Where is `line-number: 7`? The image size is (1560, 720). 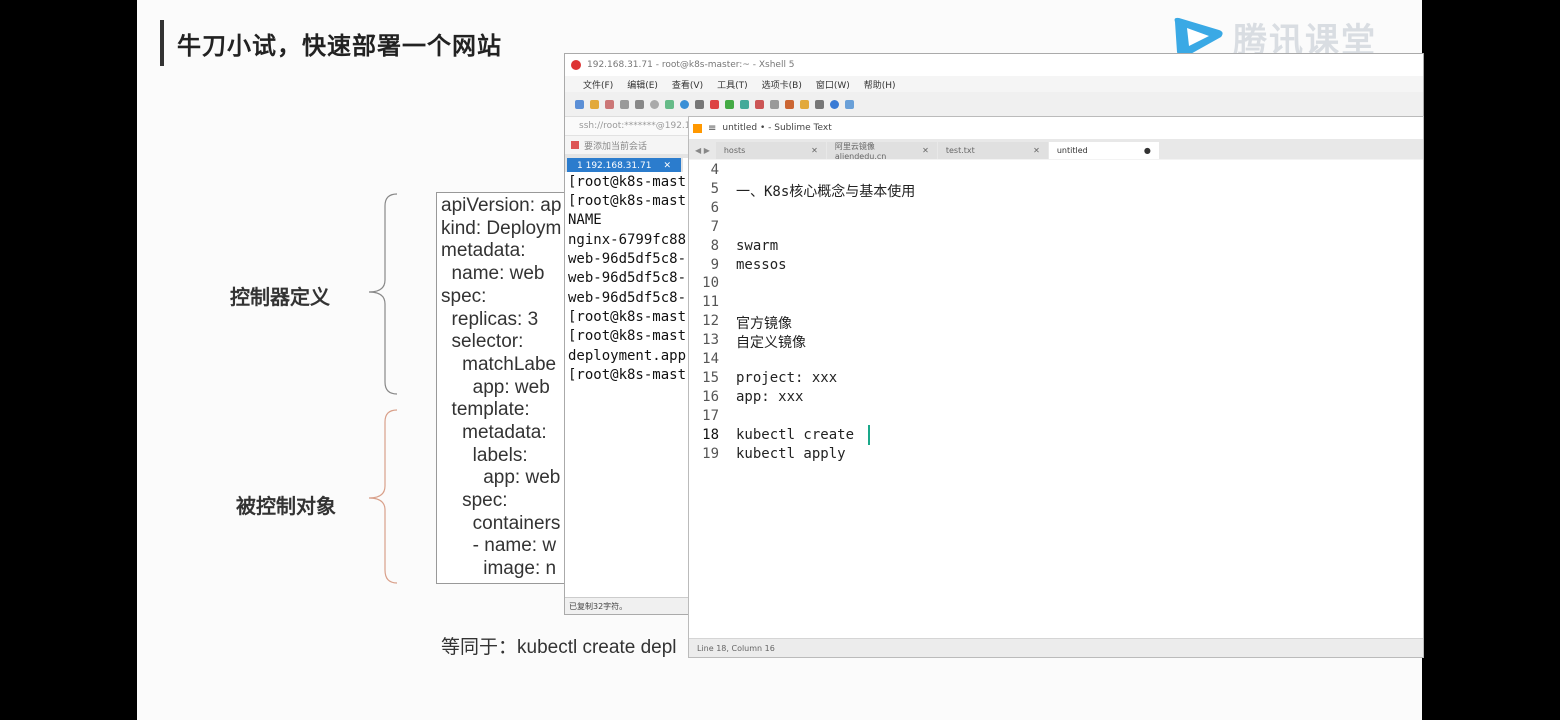
line-number: 7 is located at coordinates (714, 227).